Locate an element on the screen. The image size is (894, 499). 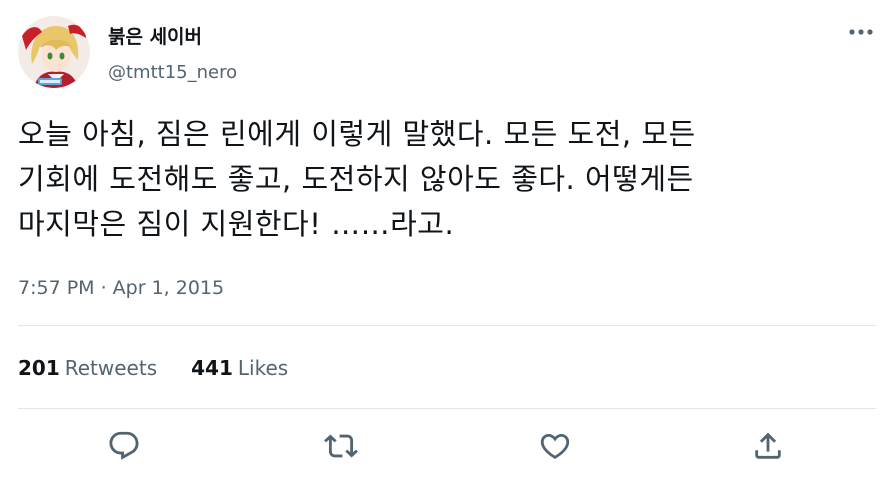
tweet-timestamp: 7:57 PM · Apr 1, 2015 is located at coordinates (121, 288).